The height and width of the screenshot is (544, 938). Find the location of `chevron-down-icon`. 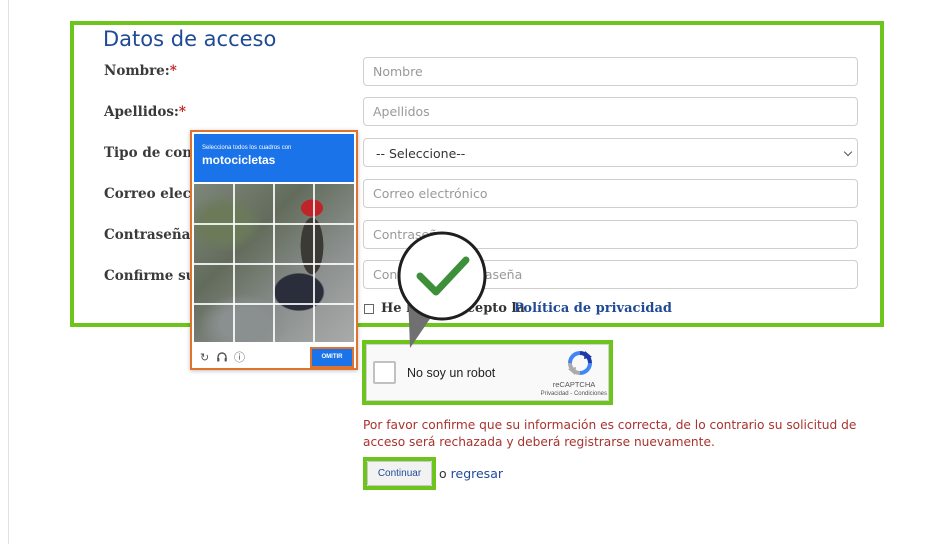

chevron-down-icon is located at coordinates (848, 152).